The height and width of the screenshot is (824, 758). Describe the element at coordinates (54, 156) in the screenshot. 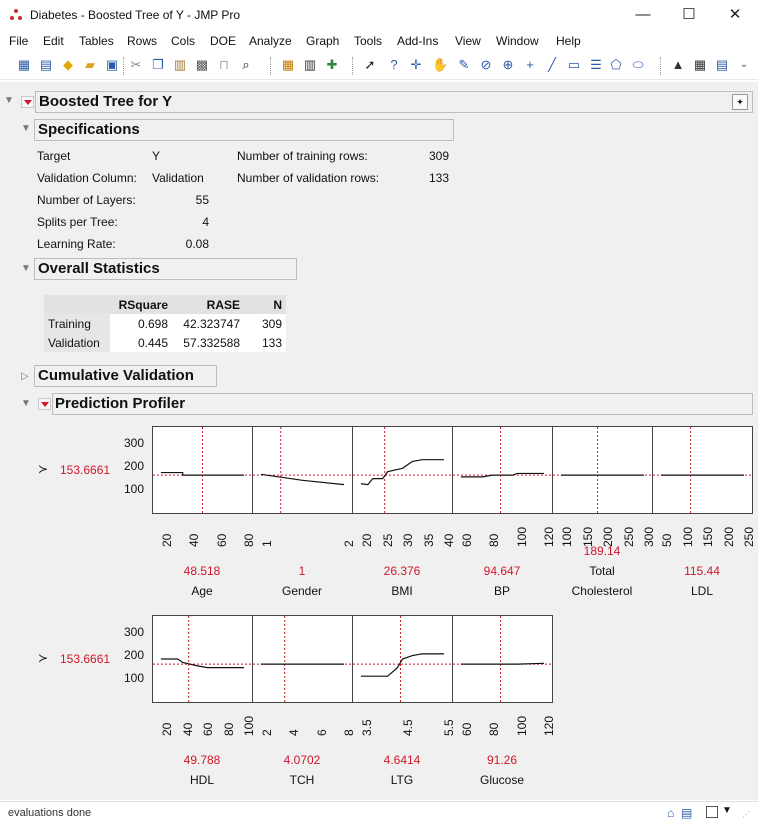

I see `target-label: Target` at that location.